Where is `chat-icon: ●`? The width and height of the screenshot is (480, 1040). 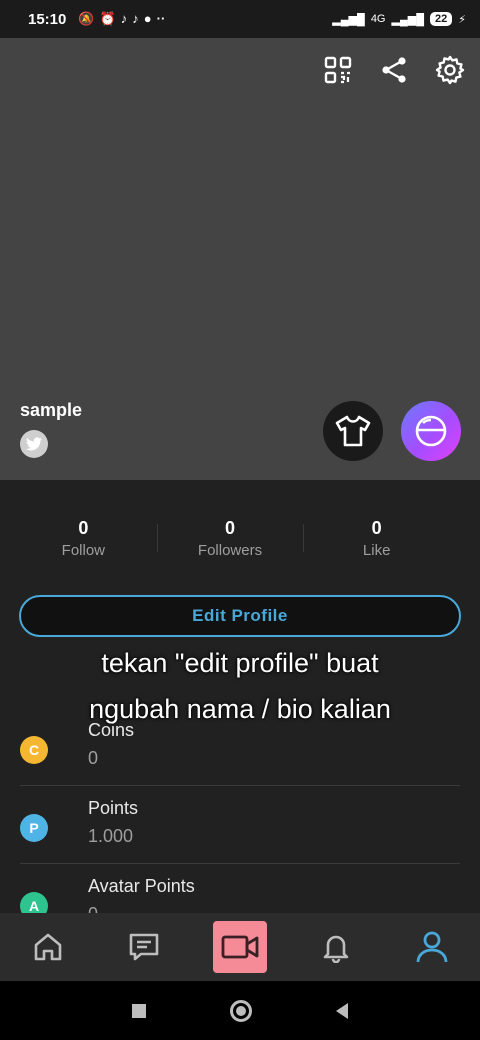 chat-icon: ● is located at coordinates (147, 18).